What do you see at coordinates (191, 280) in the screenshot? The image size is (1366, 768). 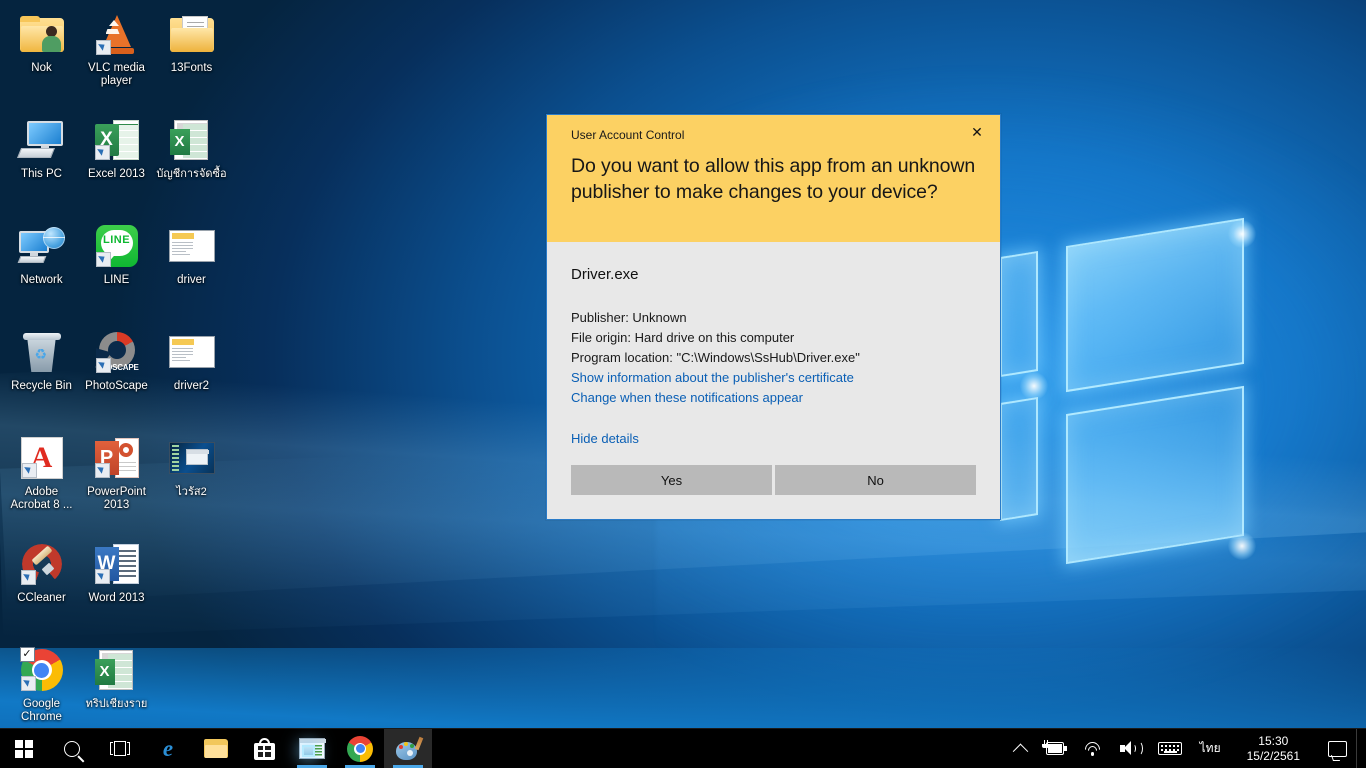 I see `desktop-icon-label: driver` at bounding box center [191, 280].